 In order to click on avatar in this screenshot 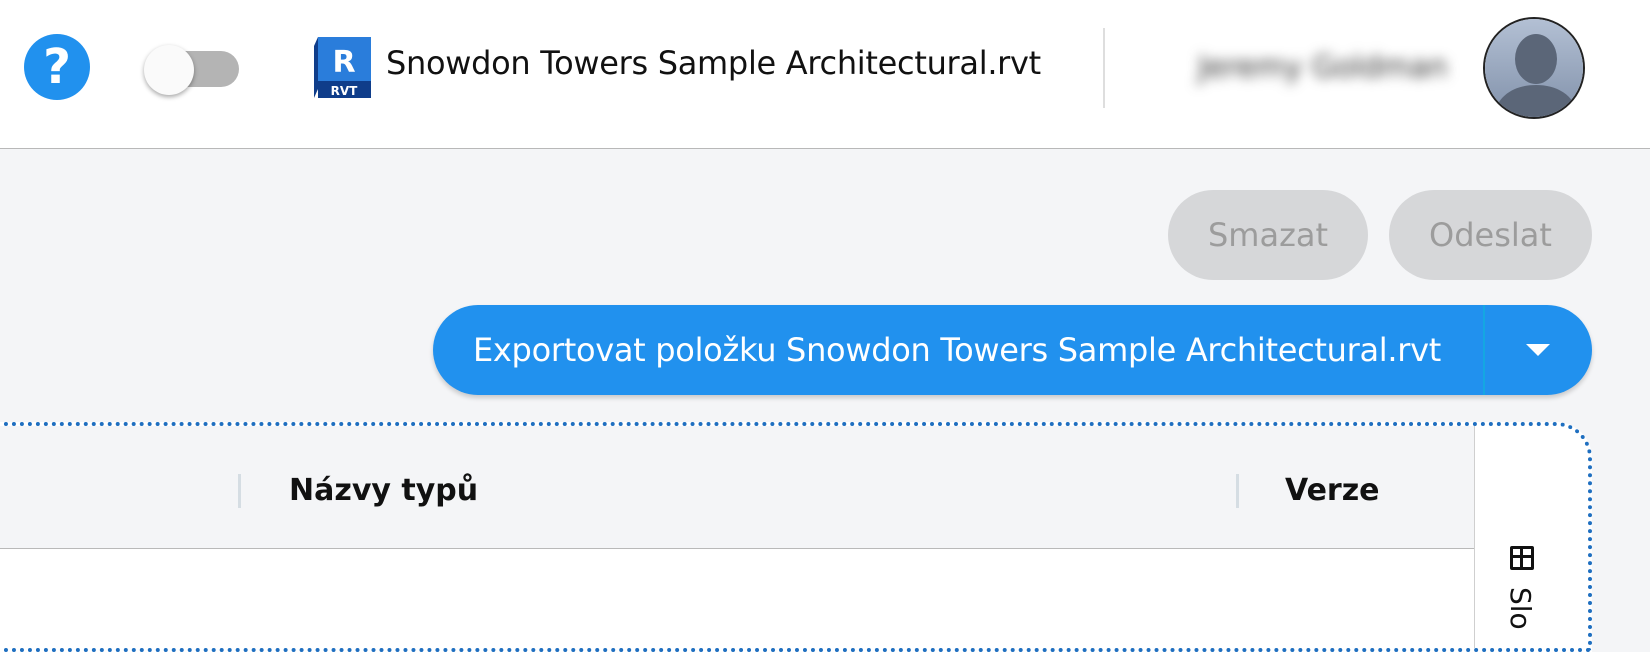, I will do `click(1534, 68)`.